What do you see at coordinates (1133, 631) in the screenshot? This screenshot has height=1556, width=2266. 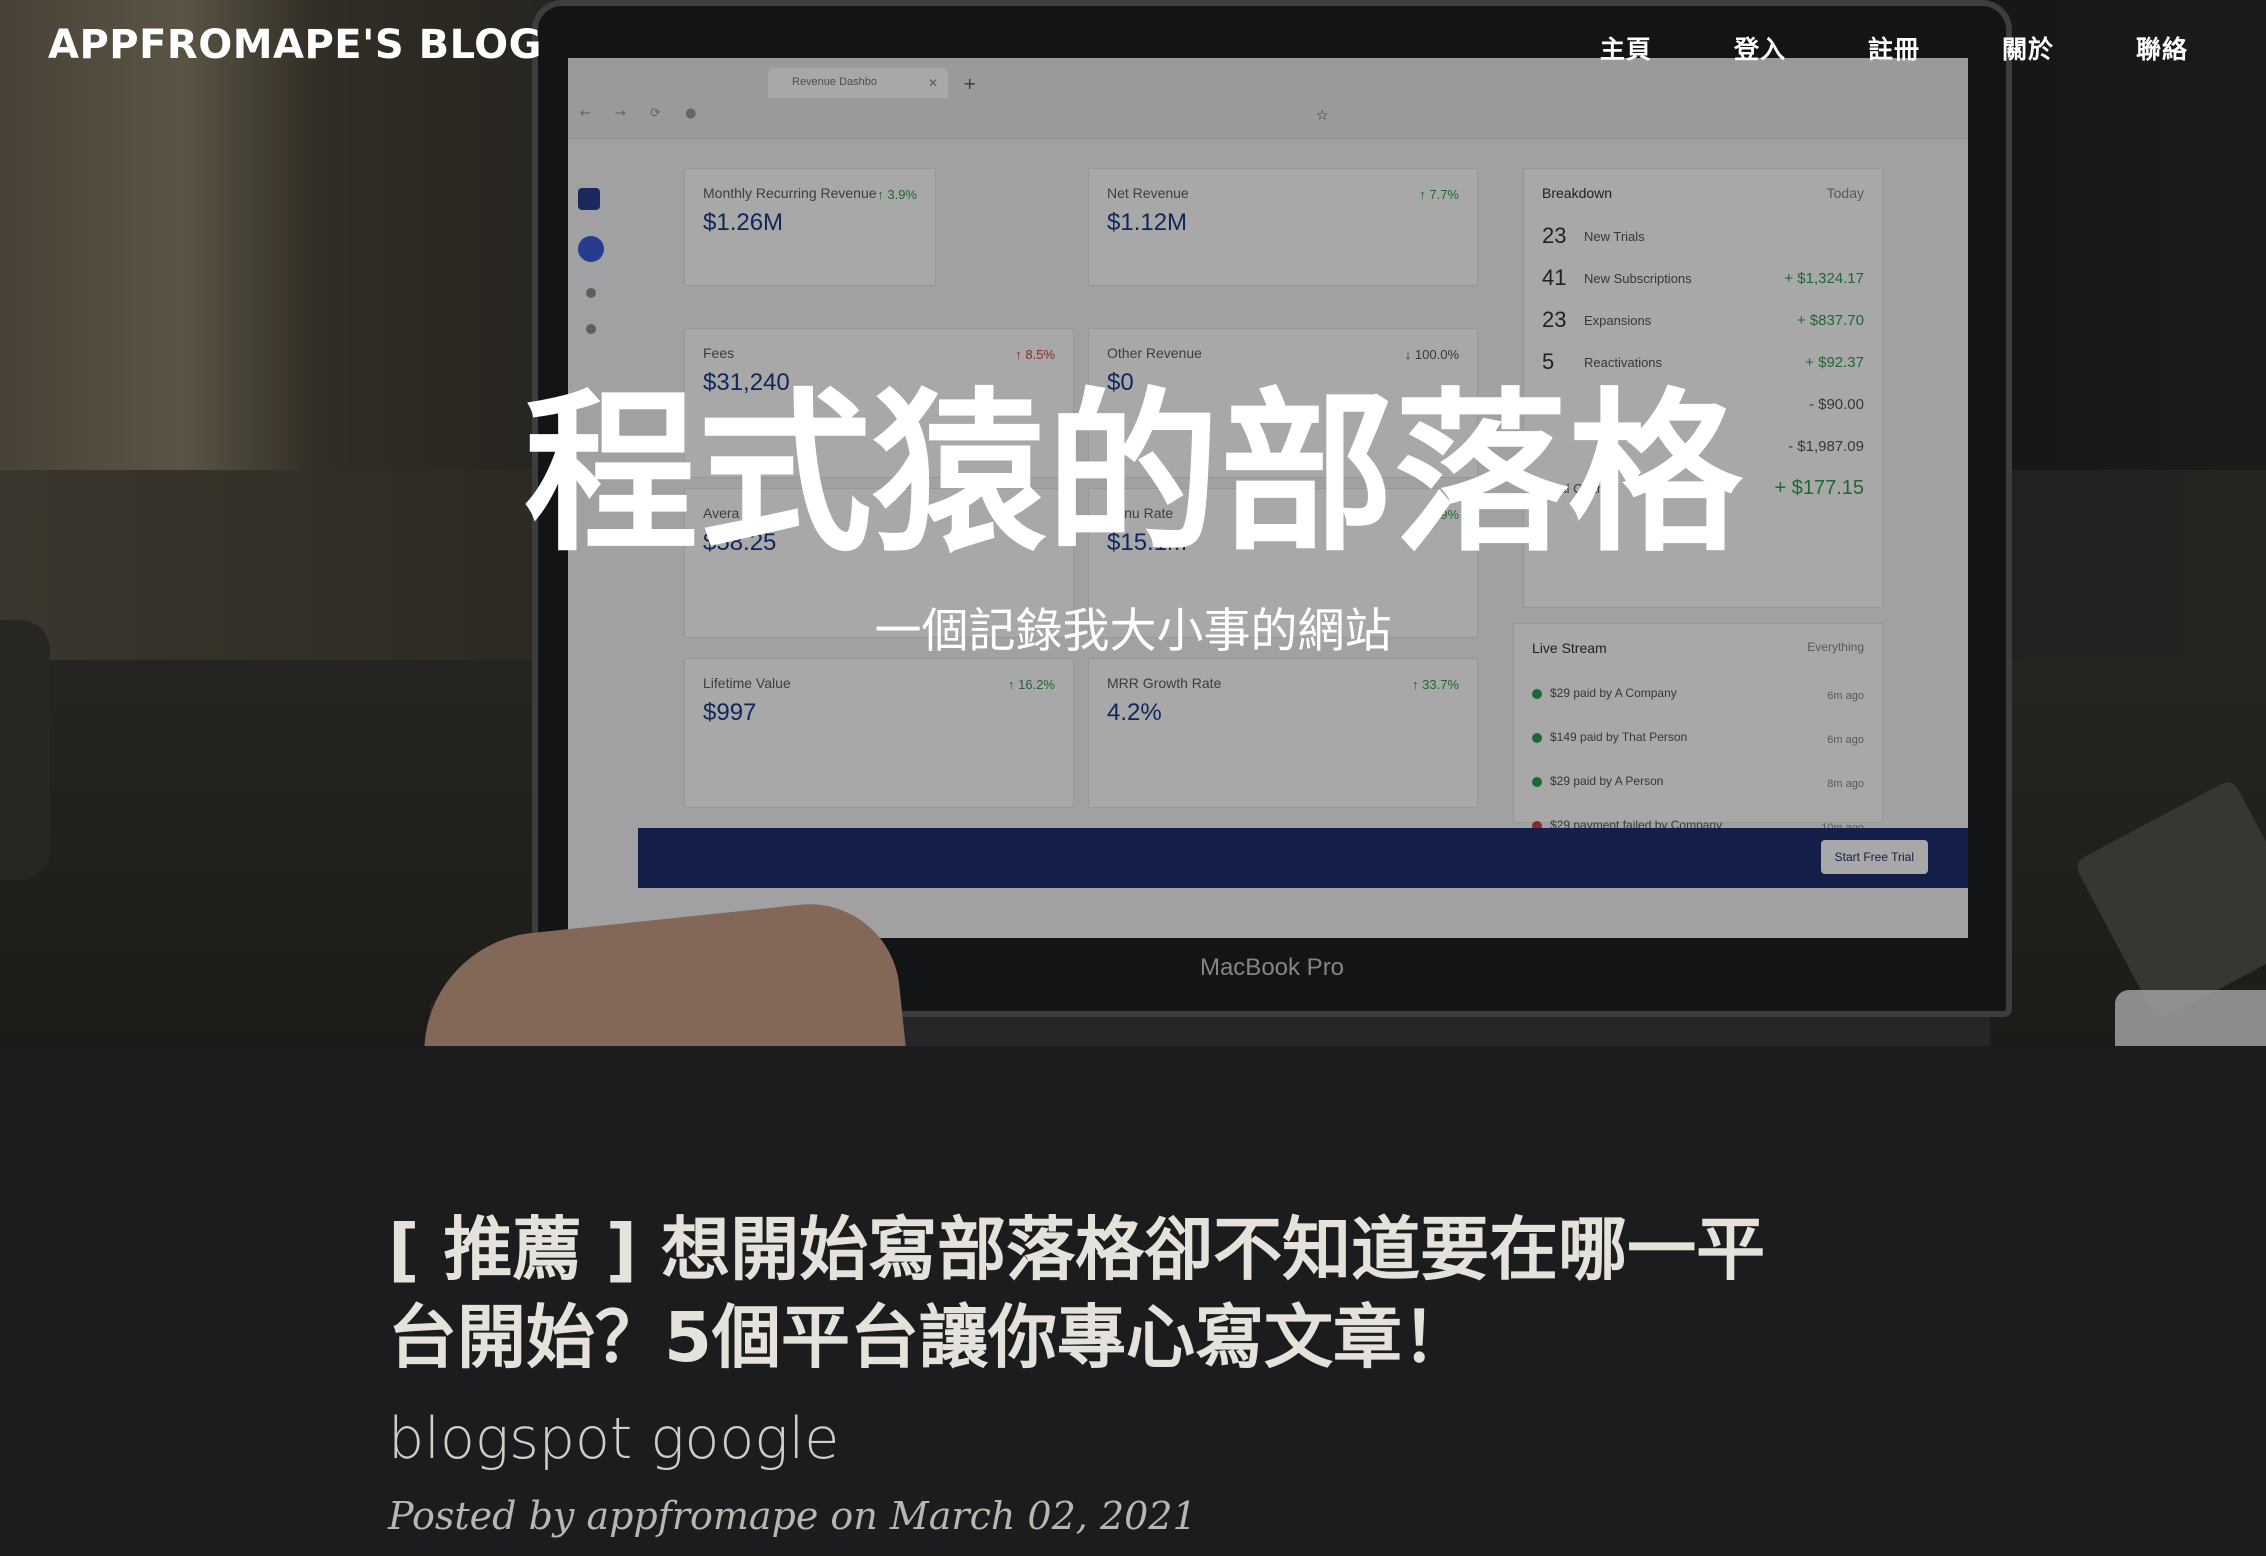 I see `site-subtitle: 一個記錄我大小事的網站` at bounding box center [1133, 631].